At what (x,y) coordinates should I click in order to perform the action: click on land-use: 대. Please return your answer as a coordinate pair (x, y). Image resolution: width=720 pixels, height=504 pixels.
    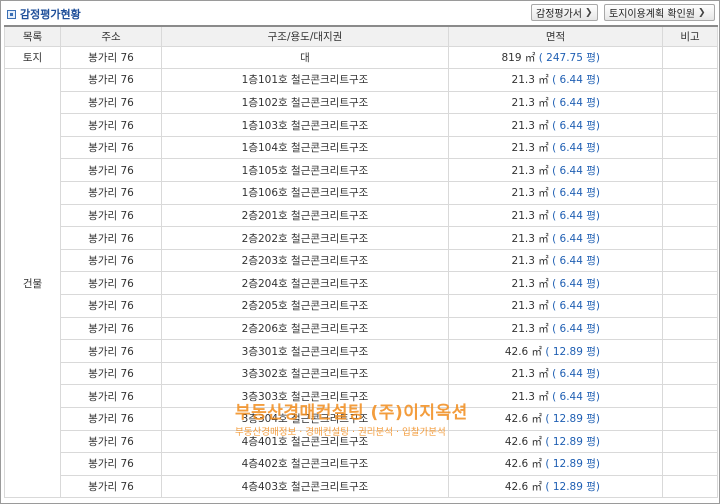
    Looking at the image, I should click on (305, 57).